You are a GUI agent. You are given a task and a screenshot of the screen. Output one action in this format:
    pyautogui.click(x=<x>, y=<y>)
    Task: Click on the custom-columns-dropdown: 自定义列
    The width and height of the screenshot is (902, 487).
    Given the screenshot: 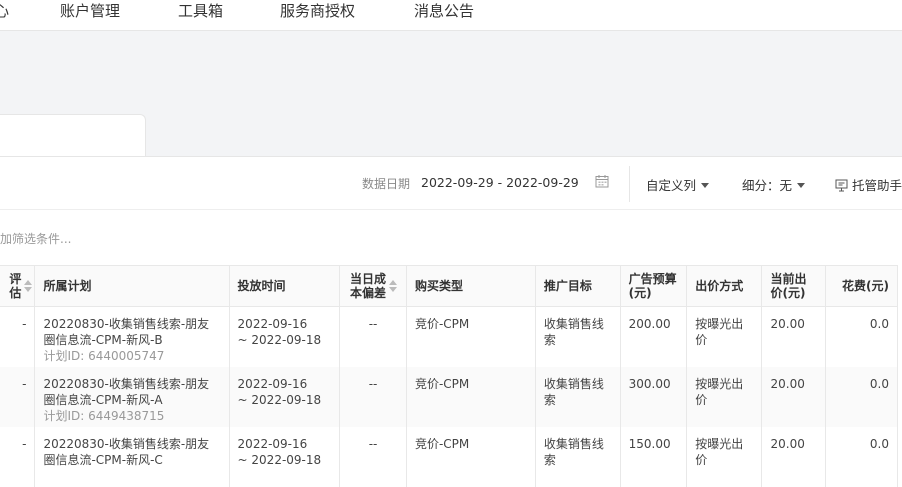 What is the action you would take?
    pyautogui.click(x=678, y=184)
    